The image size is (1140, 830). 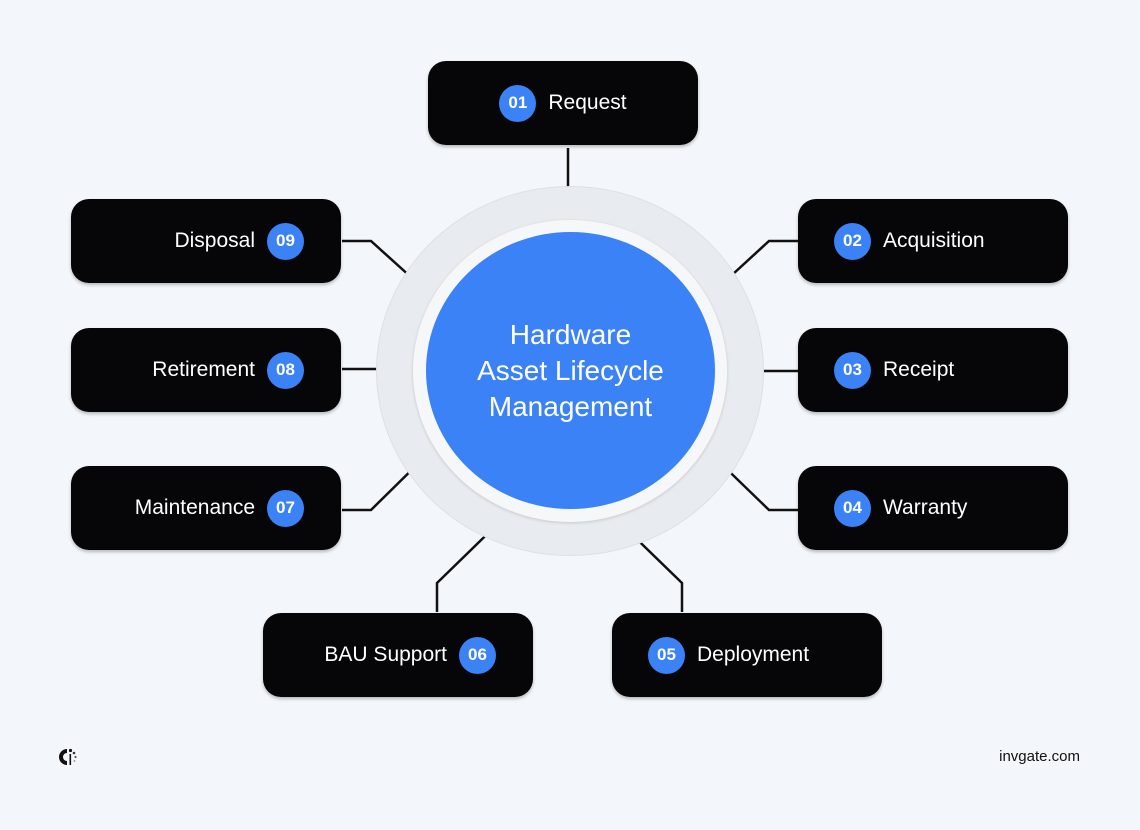 I want to click on step-deployment: 05 Deployment, so click(x=747, y=655).